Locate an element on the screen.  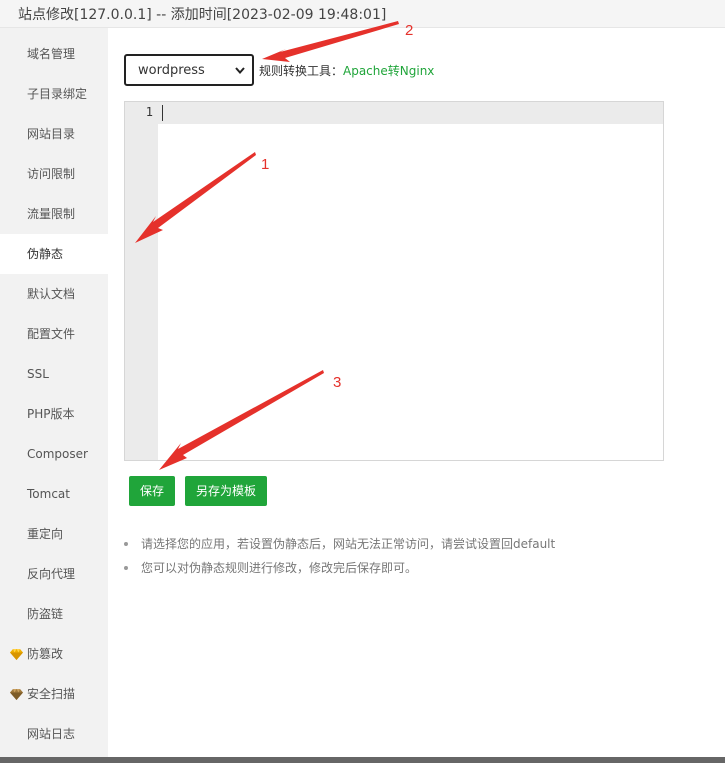
save-as-template-button: 另存为模板 is located at coordinates (226, 491).